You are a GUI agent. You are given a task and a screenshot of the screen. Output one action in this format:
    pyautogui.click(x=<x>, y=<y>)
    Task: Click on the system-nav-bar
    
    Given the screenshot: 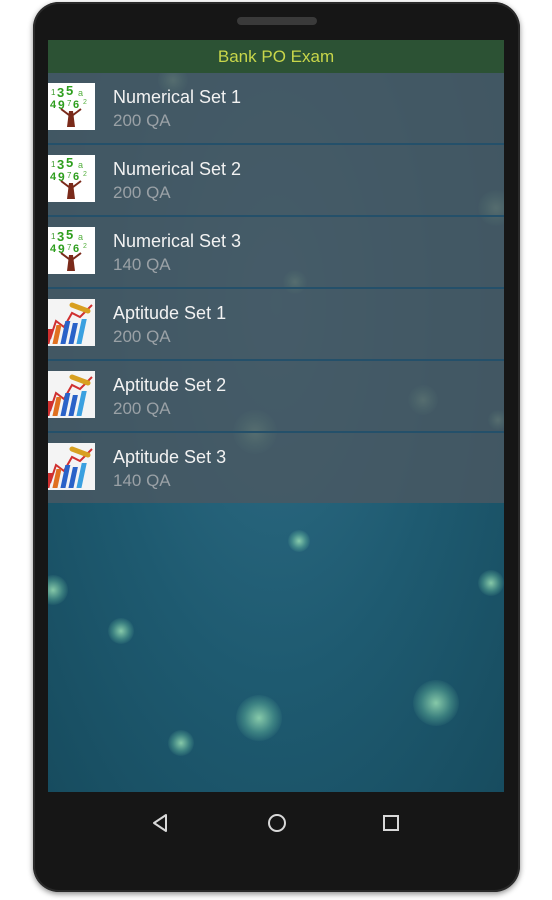 What is the action you would take?
    pyautogui.click(x=276, y=823)
    